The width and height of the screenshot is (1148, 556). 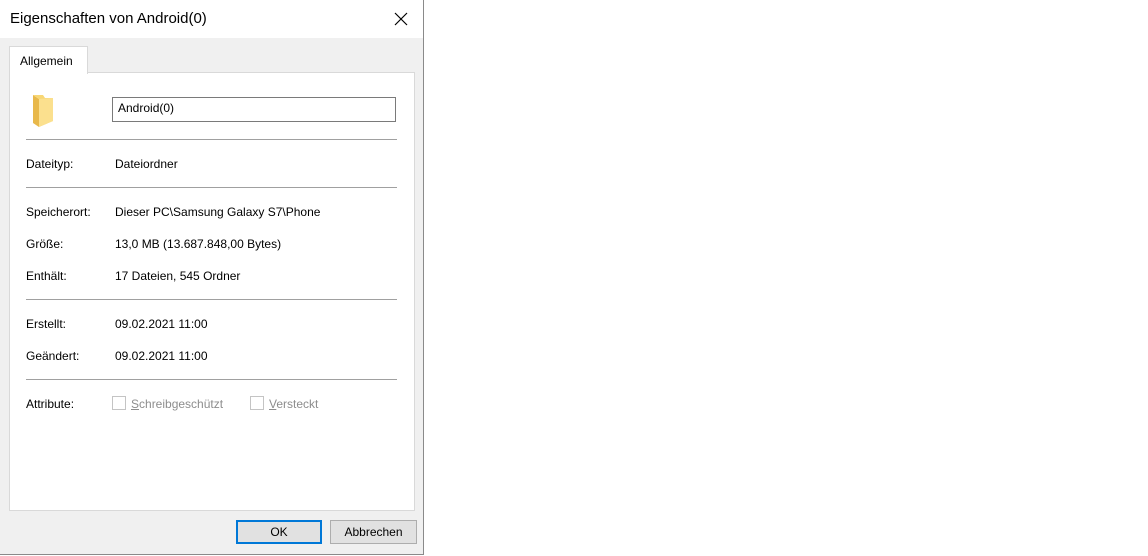 I want to click on folder-icon, so click(x=43, y=111).